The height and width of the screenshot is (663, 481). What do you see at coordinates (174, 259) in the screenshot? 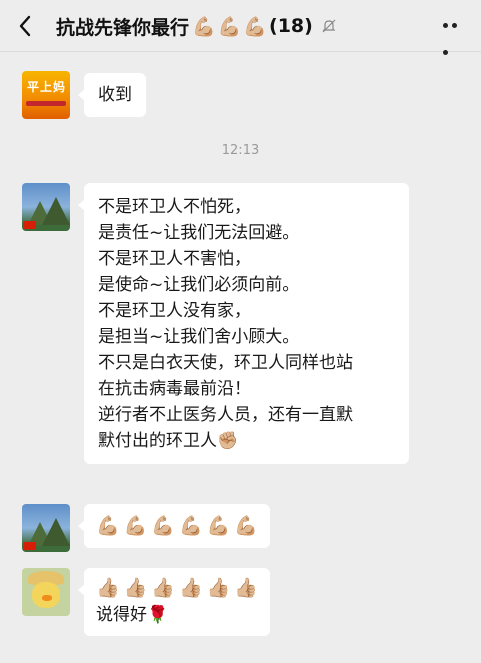
I see `message-line: 不是环卫人不害怕，` at bounding box center [174, 259].